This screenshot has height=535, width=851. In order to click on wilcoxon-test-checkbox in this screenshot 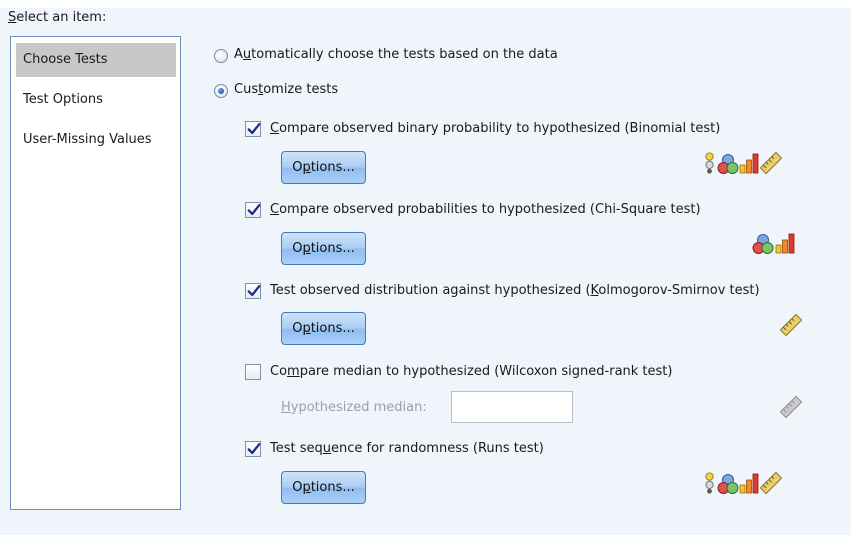, I will do `click(253, 372)`.